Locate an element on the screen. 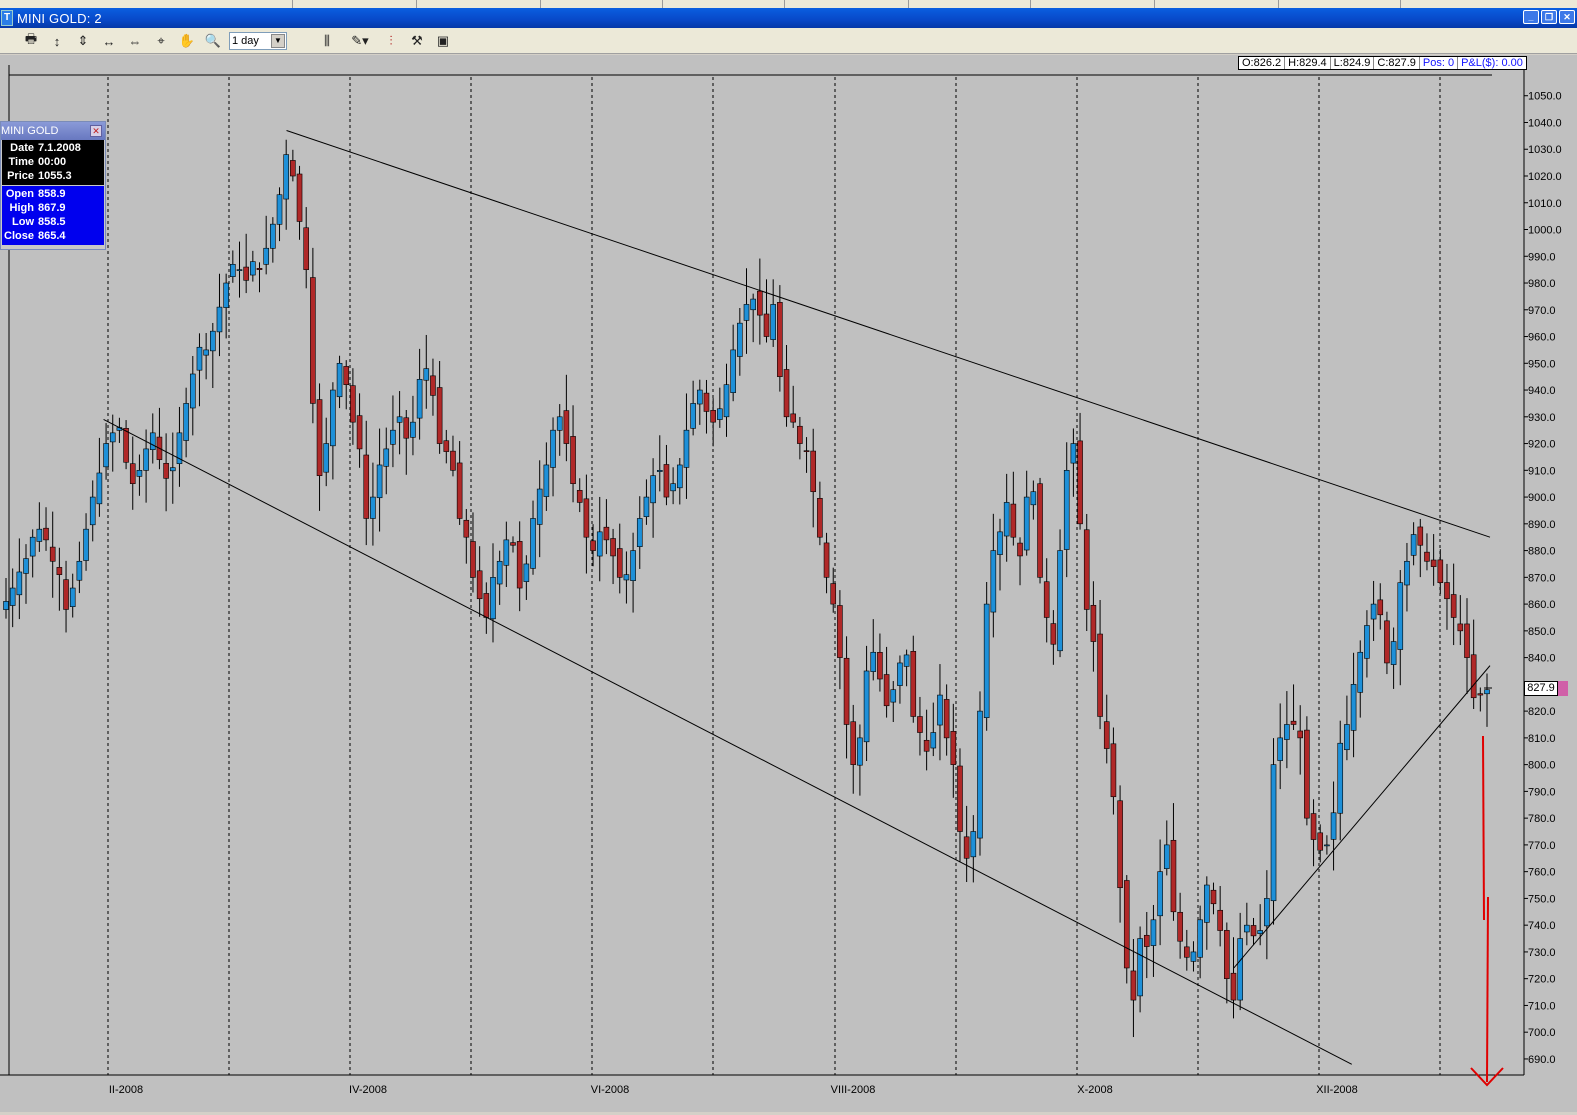 This screenshot has width=1577, height=1115. data-window-icon: ▣ is located at coordinates (443, 41).